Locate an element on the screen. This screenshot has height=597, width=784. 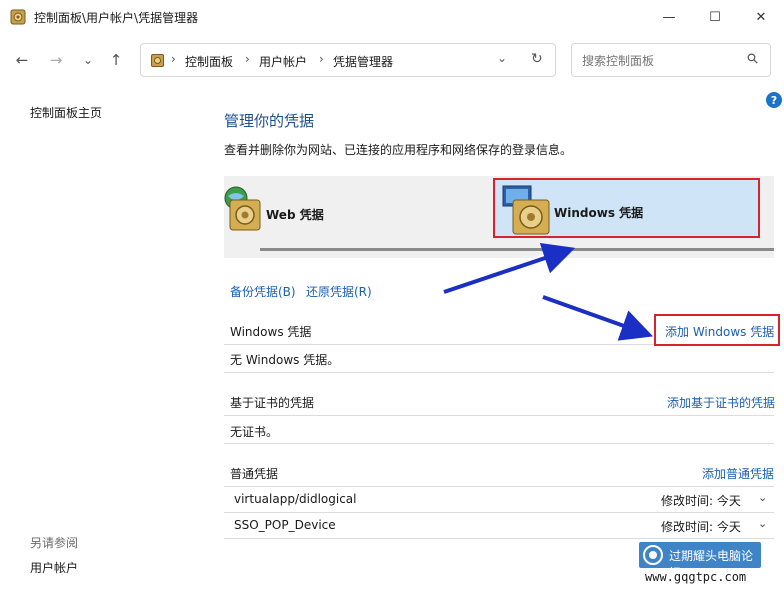
credential-type-selector: Web 凭据 Windows 凭据 is located at coordinates (499, 217).